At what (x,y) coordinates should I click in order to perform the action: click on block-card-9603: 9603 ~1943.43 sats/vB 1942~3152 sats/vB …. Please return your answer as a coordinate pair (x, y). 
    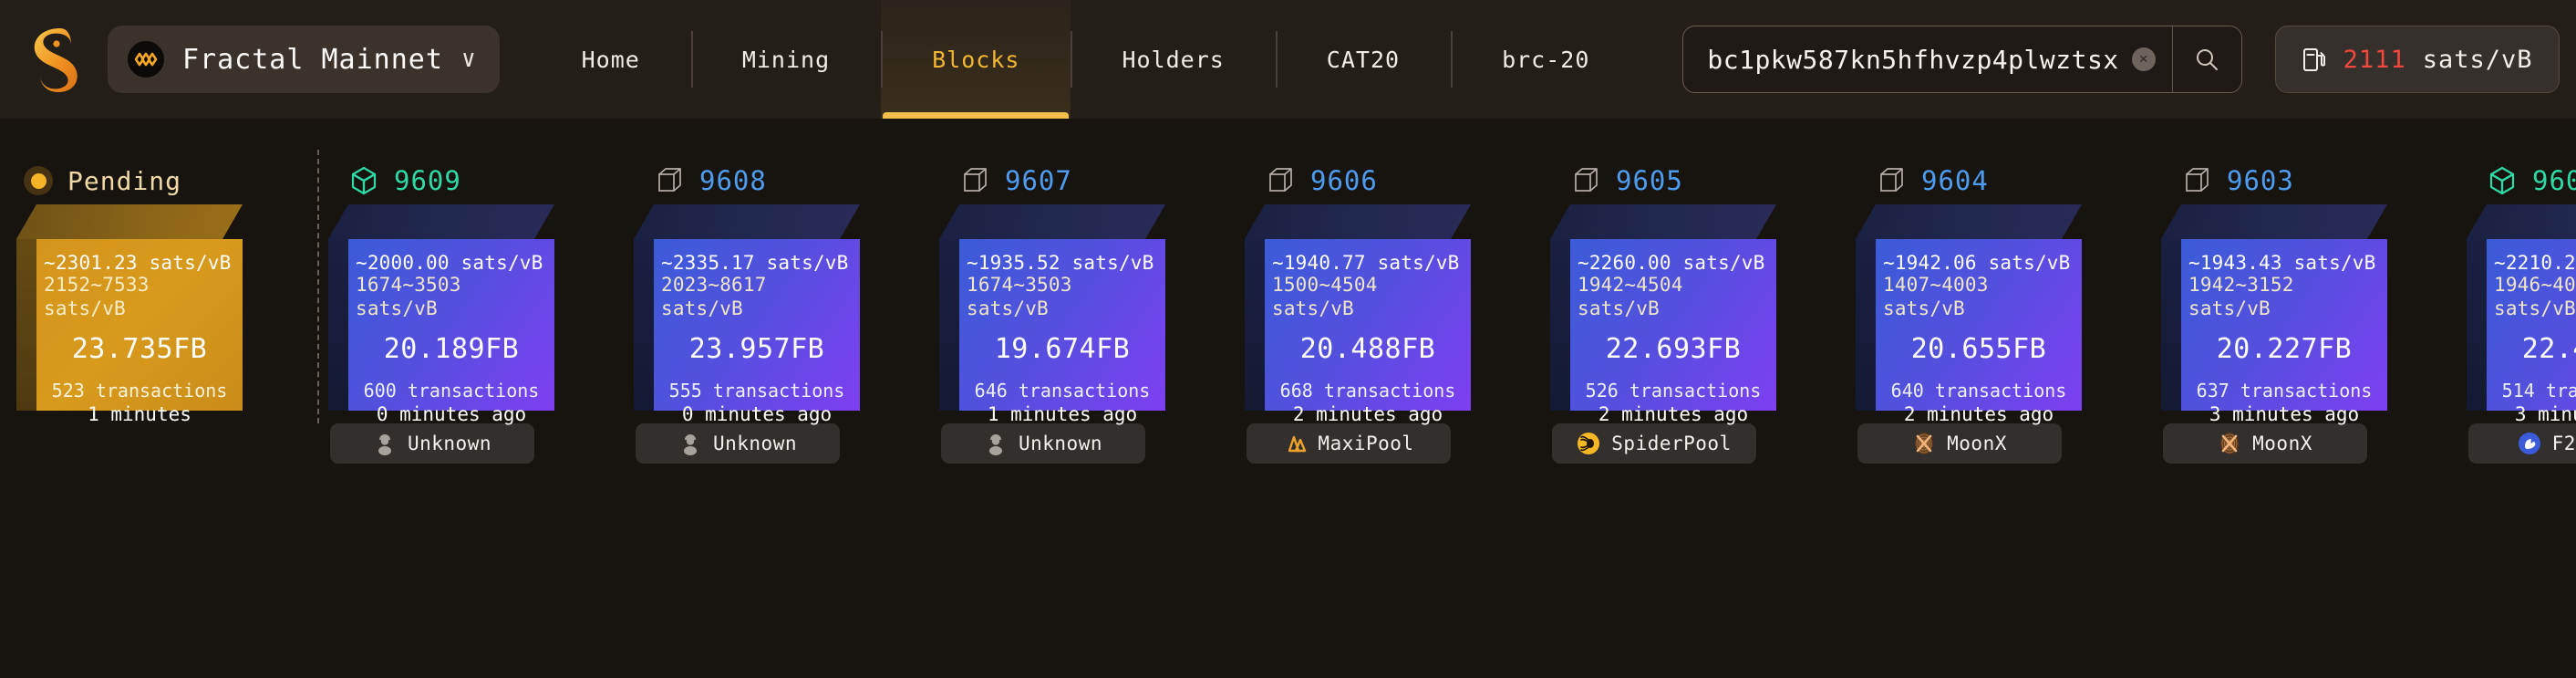
    Looking at the image, I should click on (2294, 310).